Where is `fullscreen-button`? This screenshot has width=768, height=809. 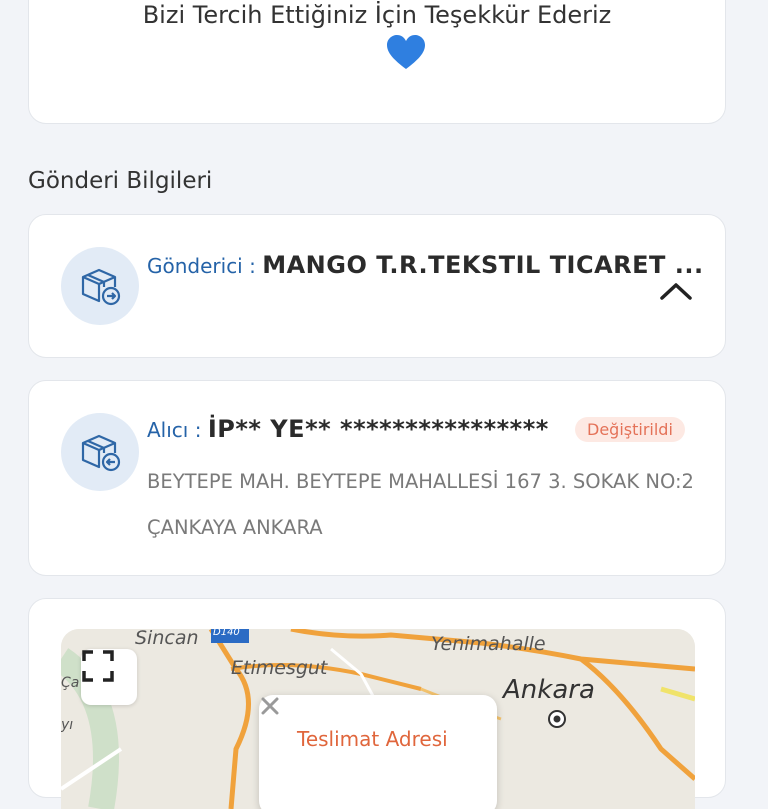
fullscreen-button is located at coordinates (109, 677).